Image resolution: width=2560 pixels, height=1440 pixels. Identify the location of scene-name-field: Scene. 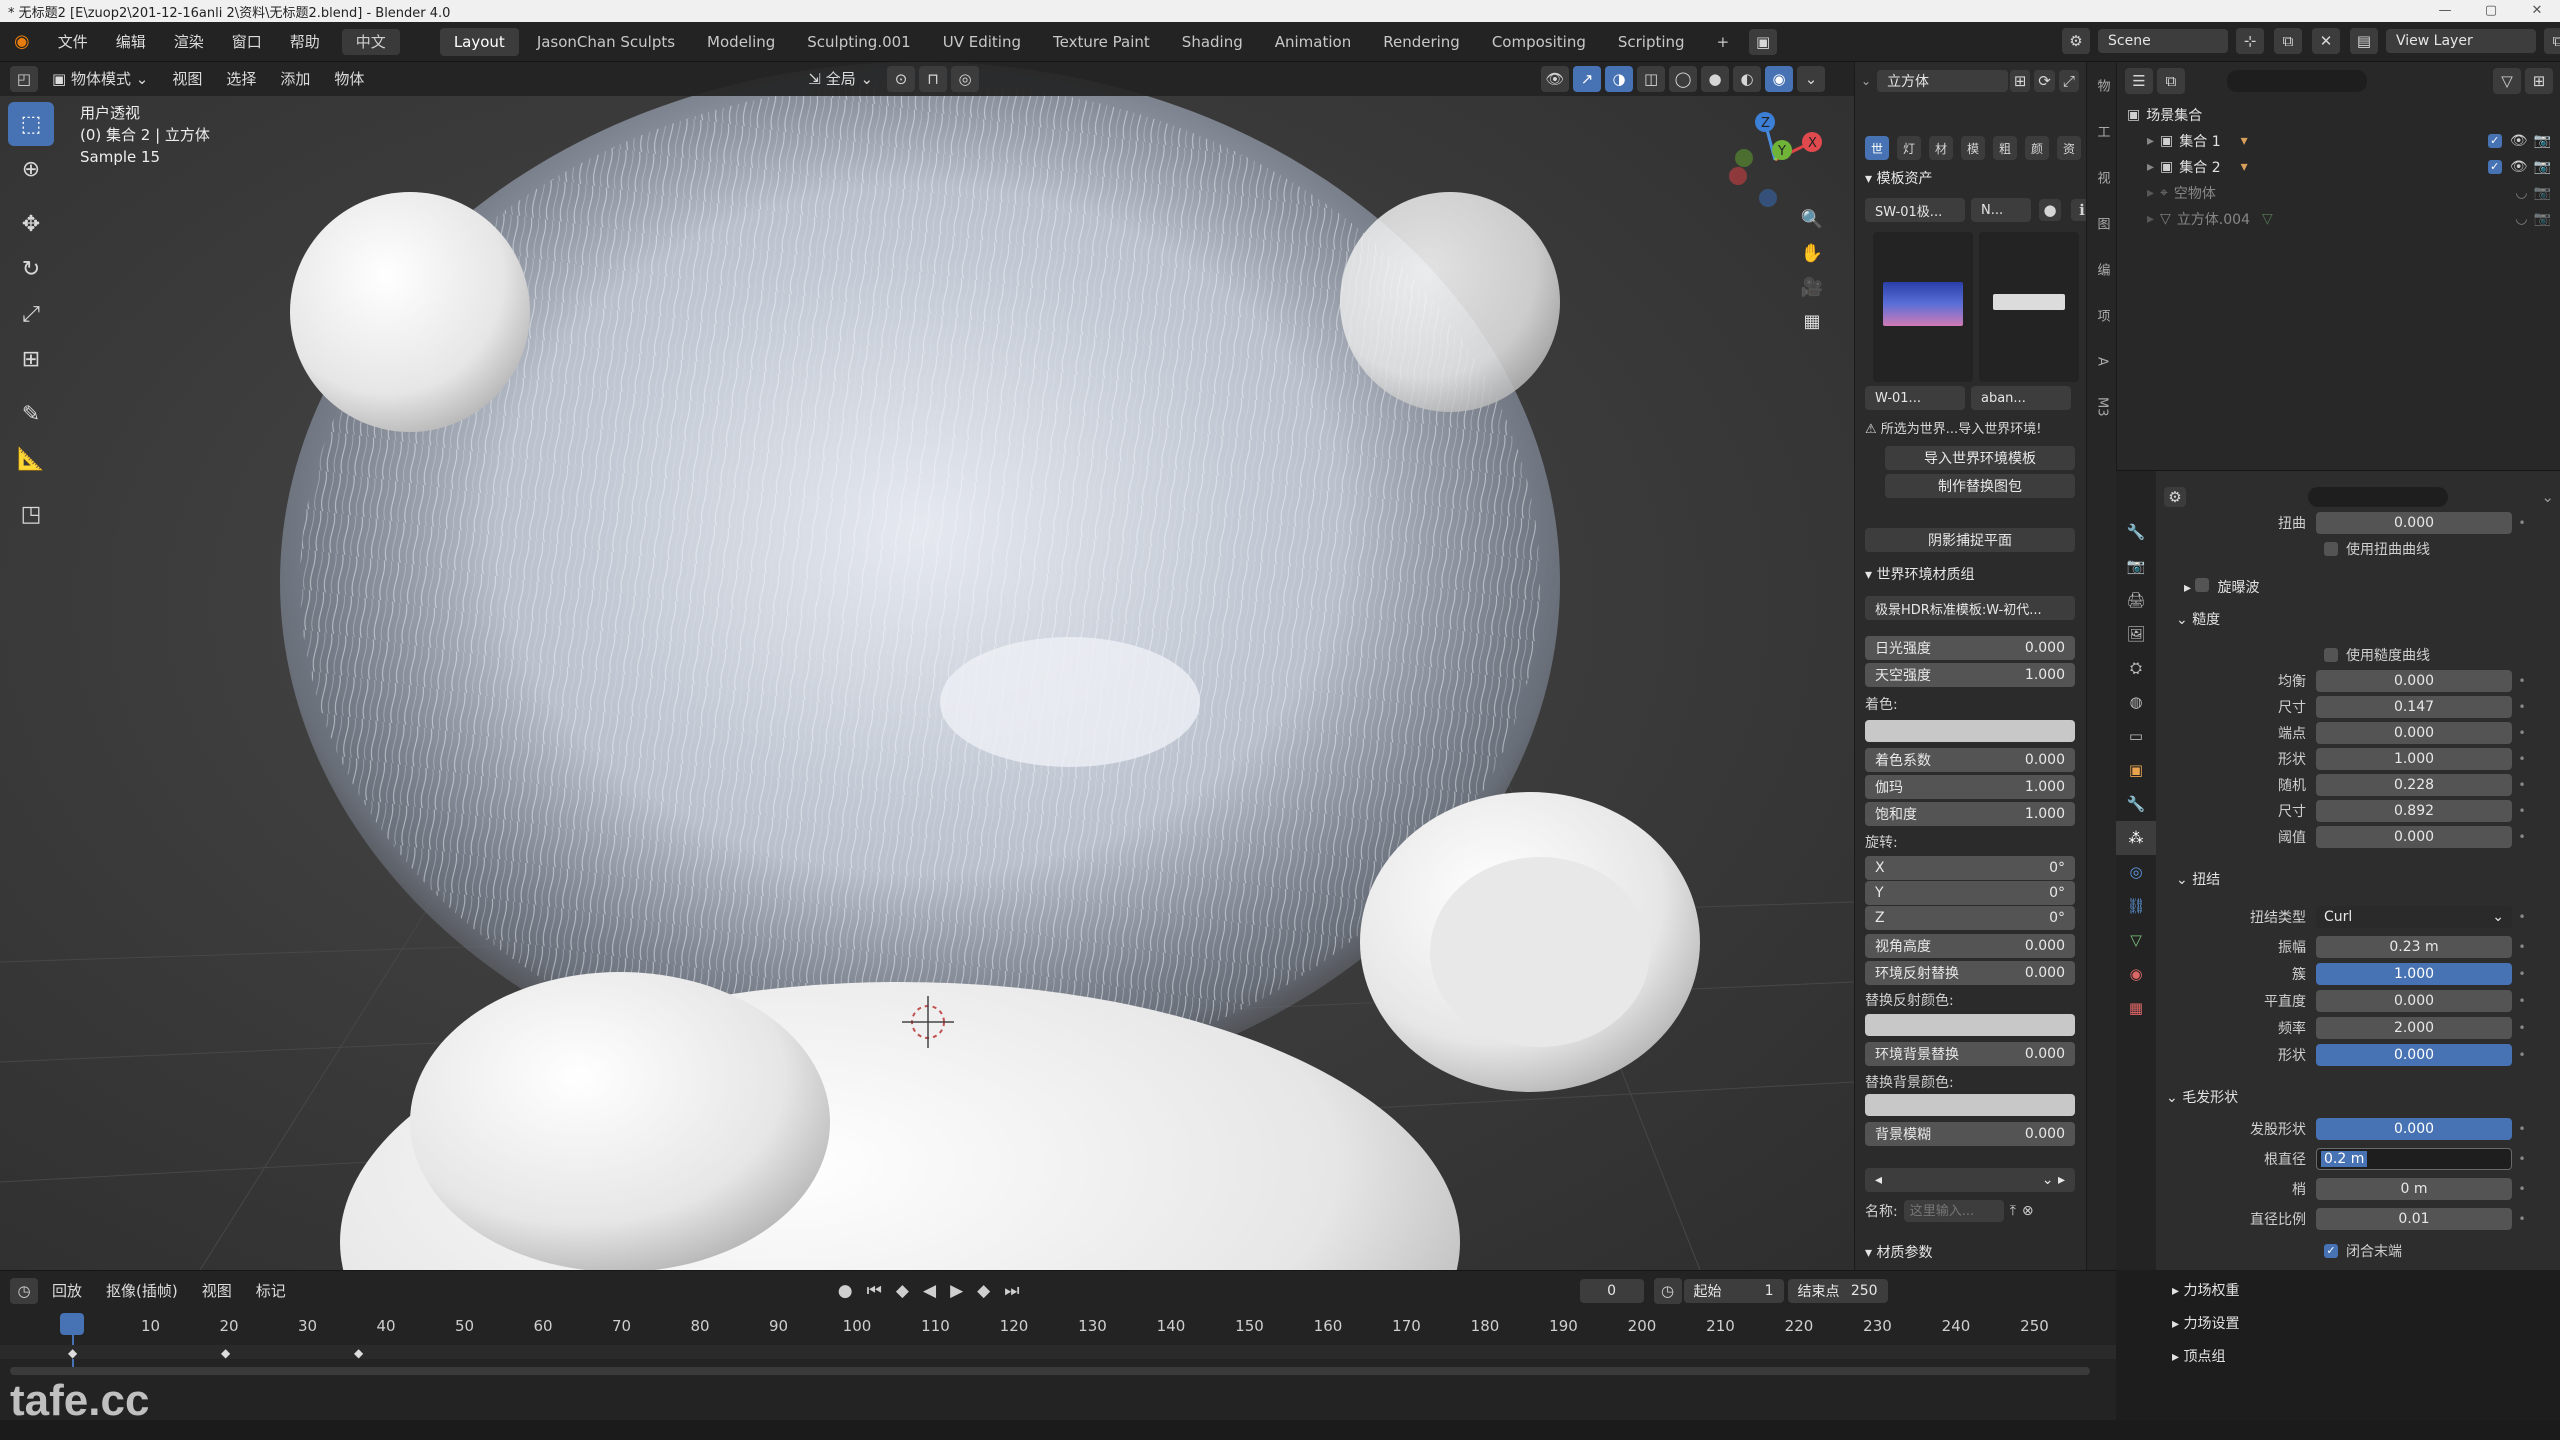
(2163, 41).